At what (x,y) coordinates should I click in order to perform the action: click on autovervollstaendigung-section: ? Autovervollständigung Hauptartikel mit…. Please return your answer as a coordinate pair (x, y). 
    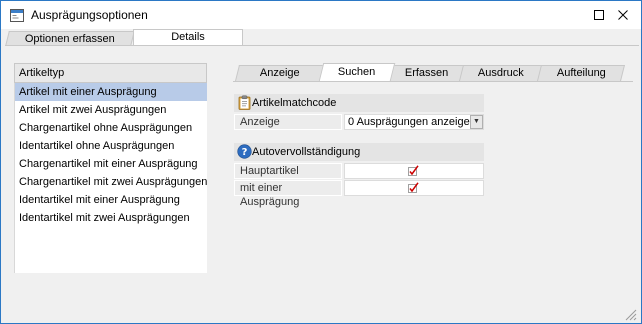
    Looking at the image, I should click on (359, 175).